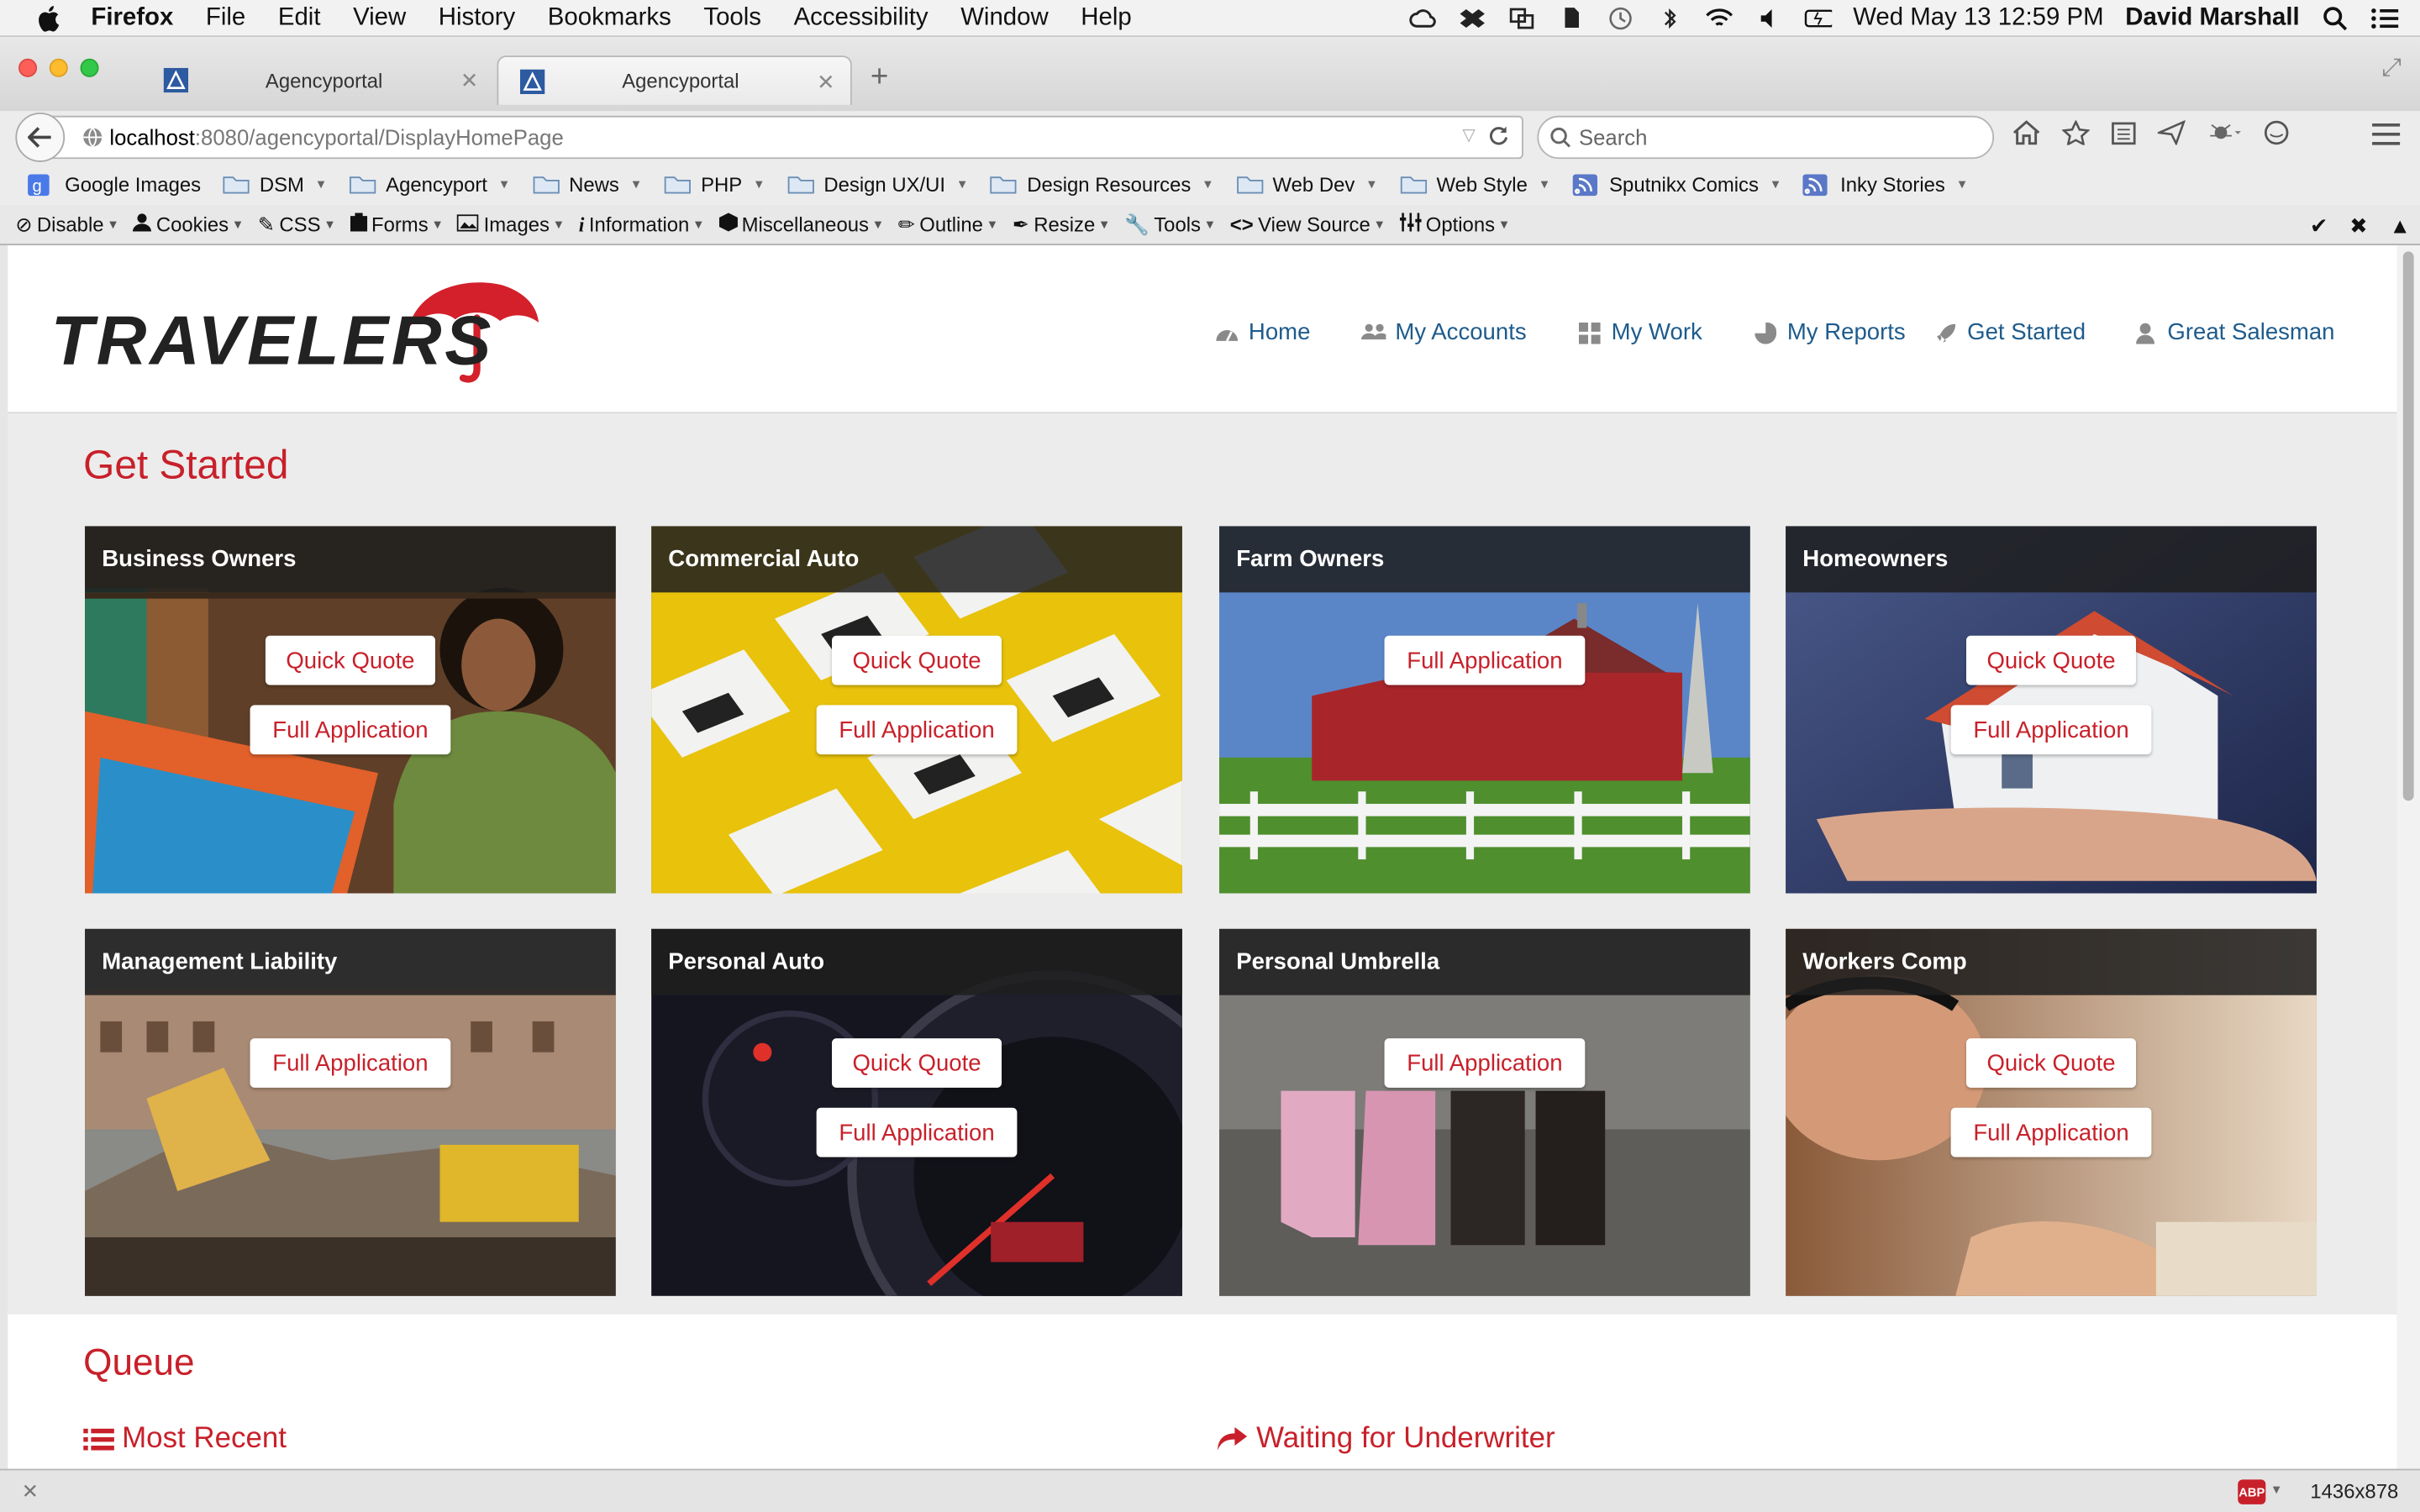 This screenshot has height=1512, width=2420. What do you see at coordinates (92, 140) in the screenshot?
I see `site-identity-globe-icon` at bounding box center [92, 140].